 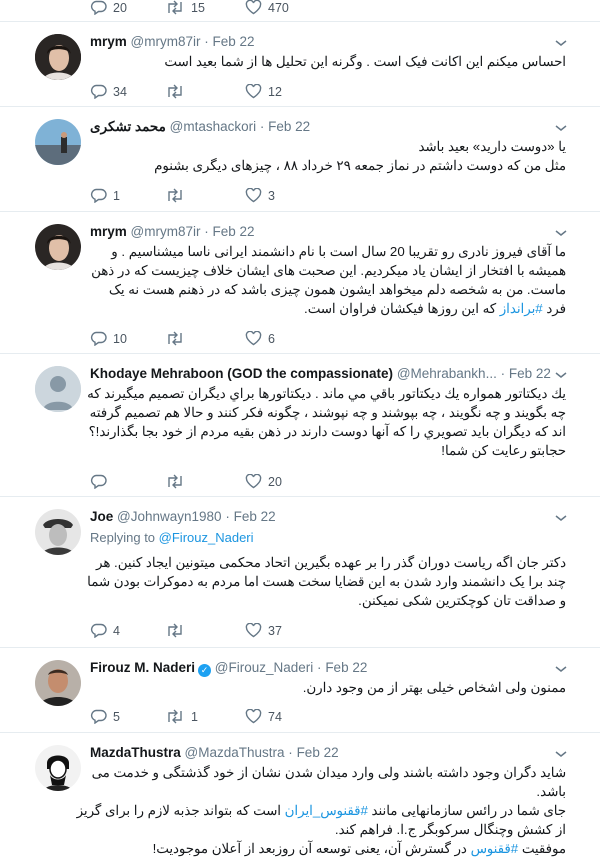 What do you see at coordinates (466, 810) in the screenshot?
I see `text-fragment: جای شما در رائس سازمانهایی مانند` at bounding box center [466, 810].